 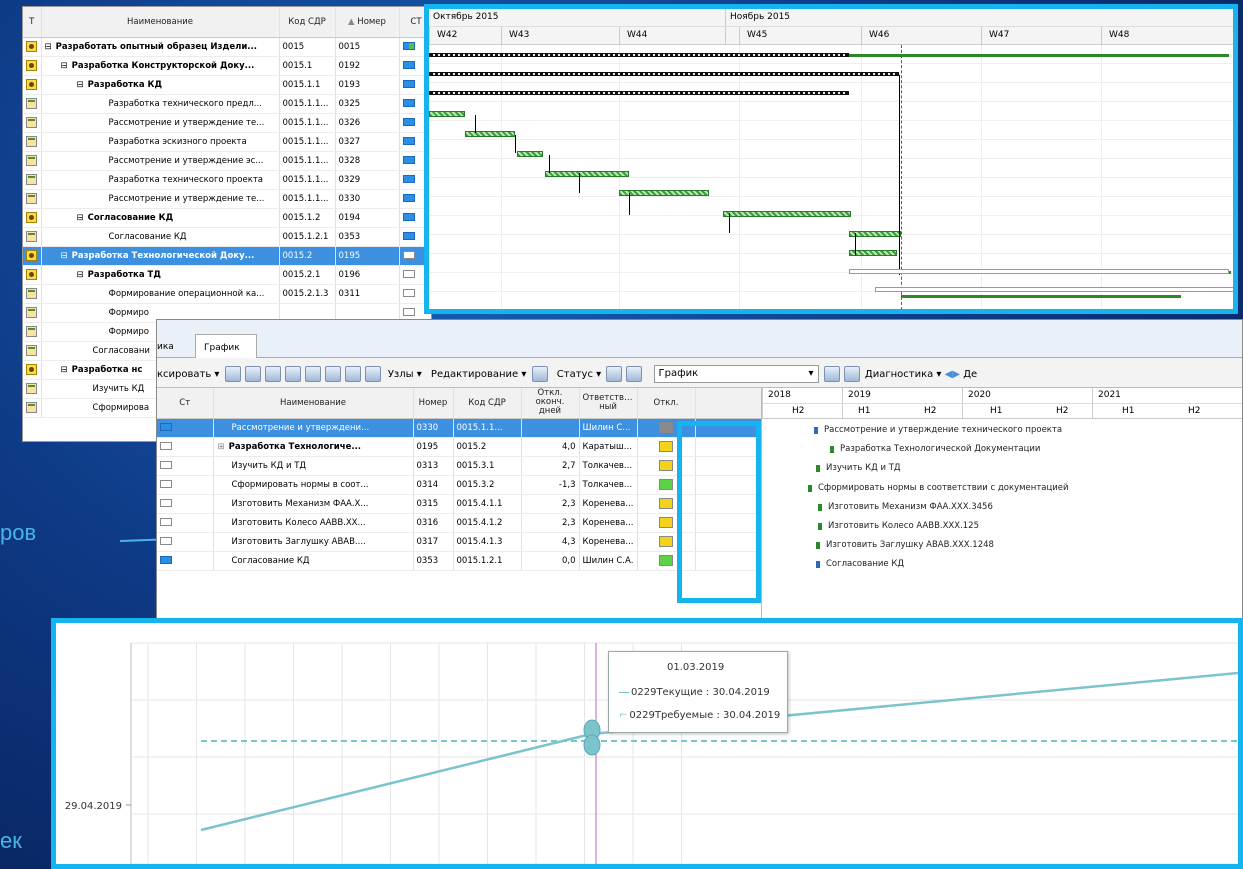 I want to click on col-header-deviation-days: Откл. оконч. дней, so click(x=550, y=403).